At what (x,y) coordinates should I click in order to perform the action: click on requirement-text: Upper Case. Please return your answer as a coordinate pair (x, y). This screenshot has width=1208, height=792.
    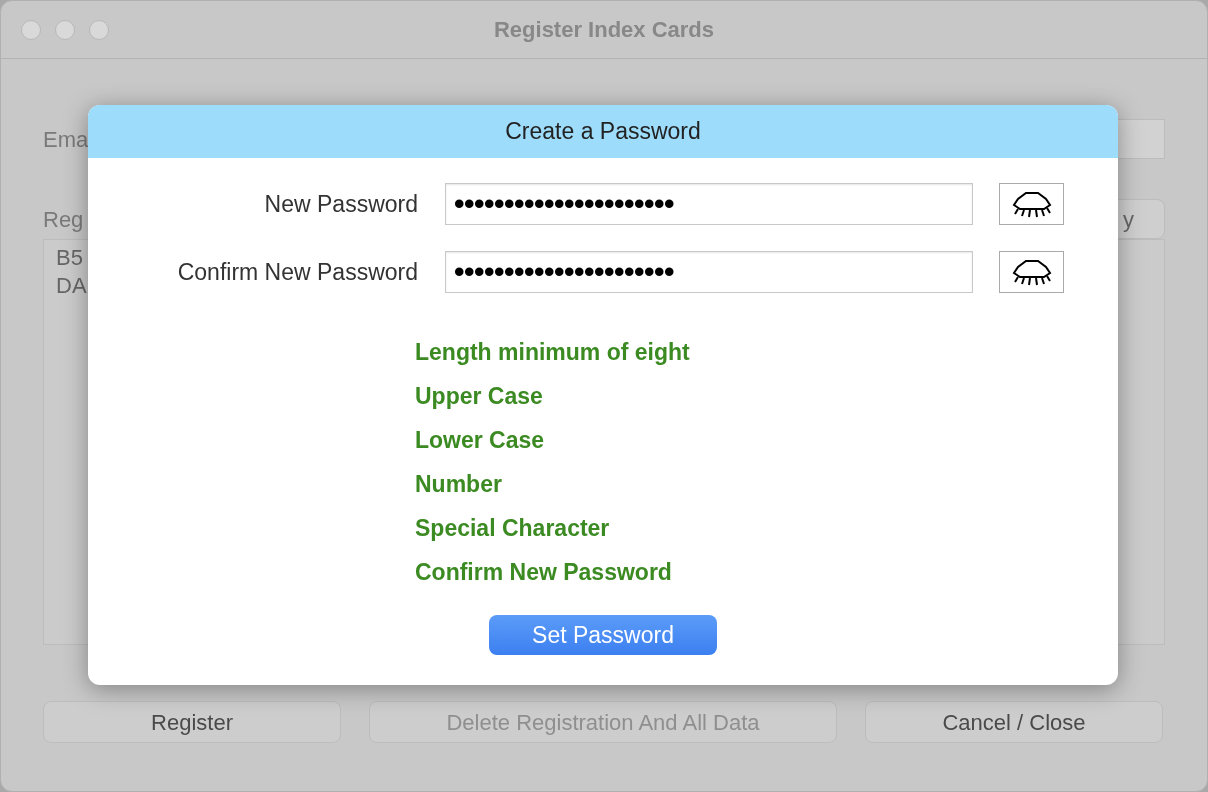
    Looking at the image, I should click on (479, 396).